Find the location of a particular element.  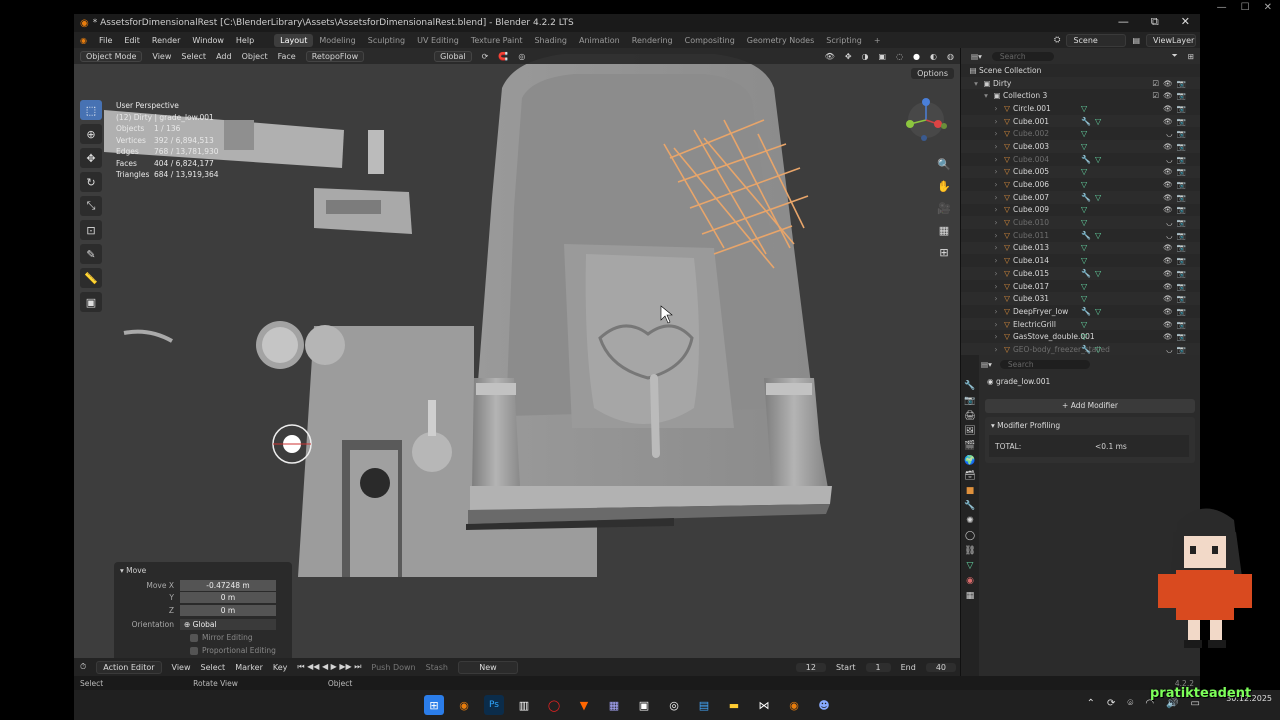

display-mode-icon: ▤▾ is located at coordinates (976, 56).